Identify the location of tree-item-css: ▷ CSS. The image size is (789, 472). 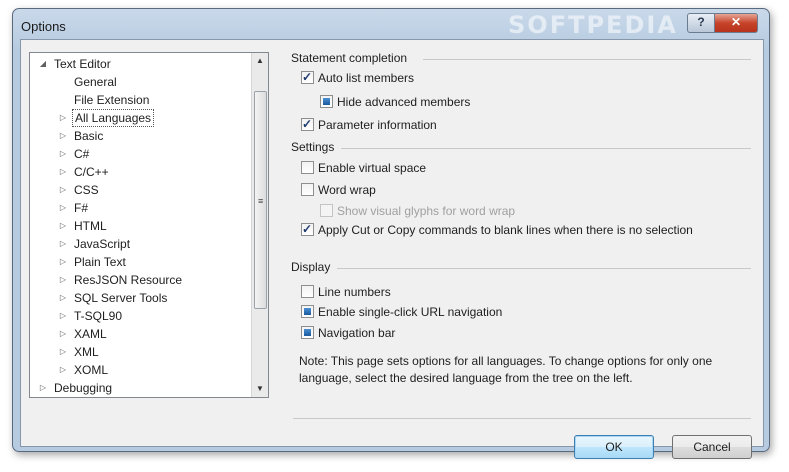
(140, 190).